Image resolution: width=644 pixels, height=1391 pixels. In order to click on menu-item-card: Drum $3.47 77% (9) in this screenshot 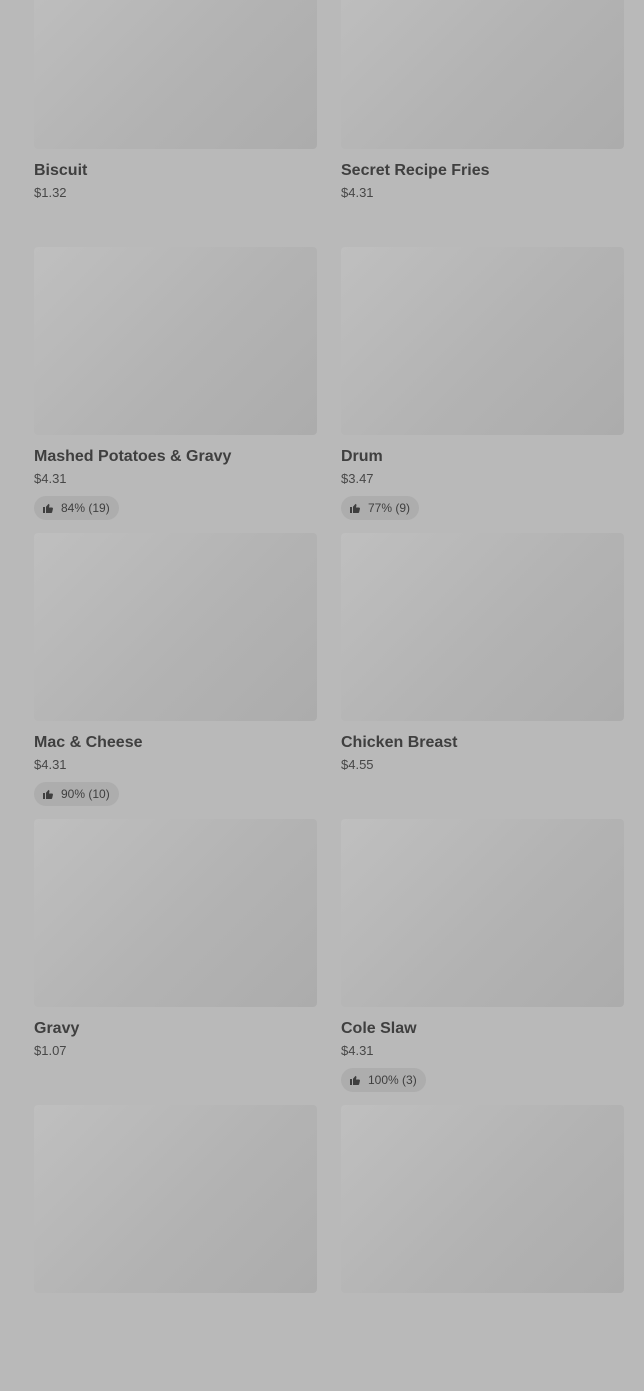, I will do `click(482, 390)`.